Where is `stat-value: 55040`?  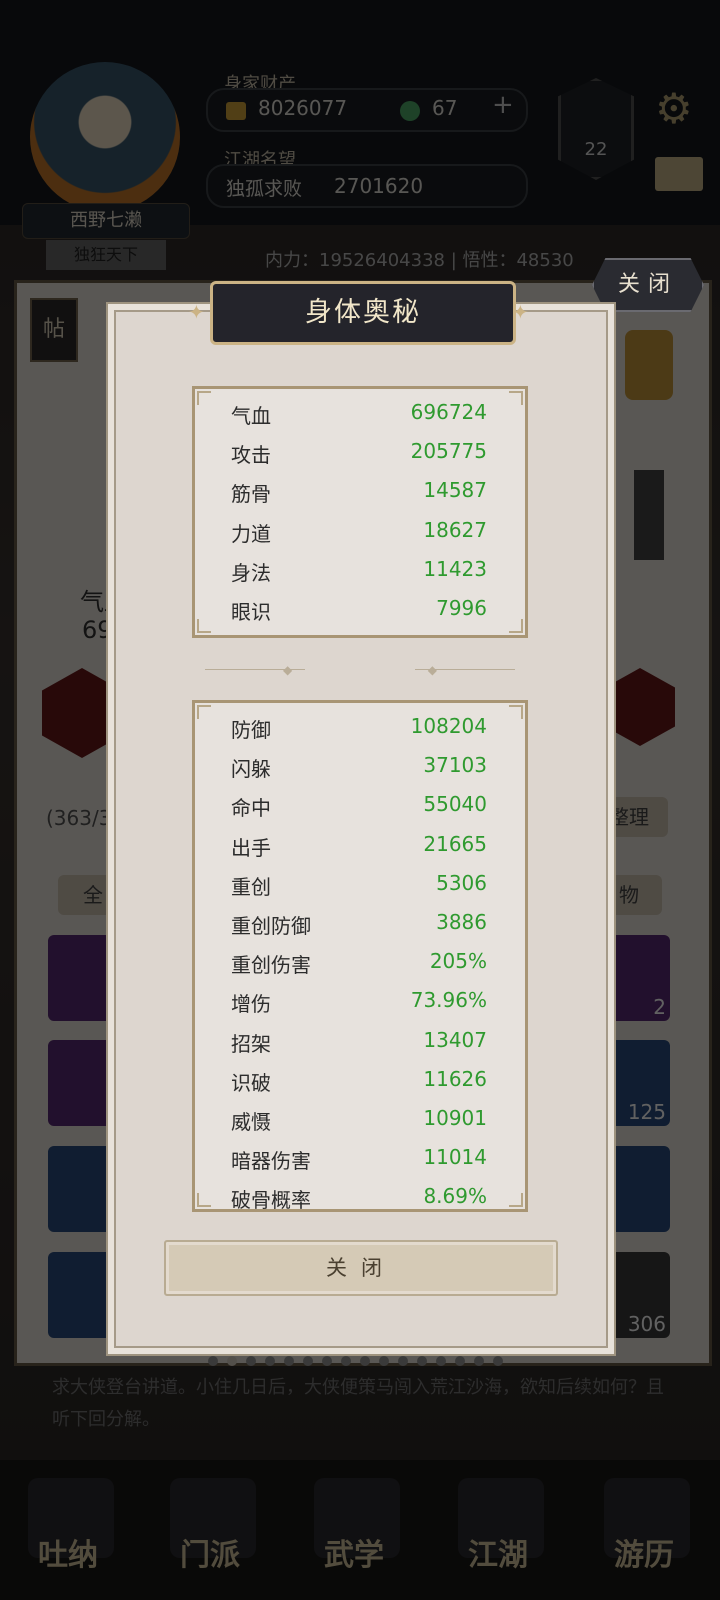 stat-value: 55040 is located at coordinates (455, 804).